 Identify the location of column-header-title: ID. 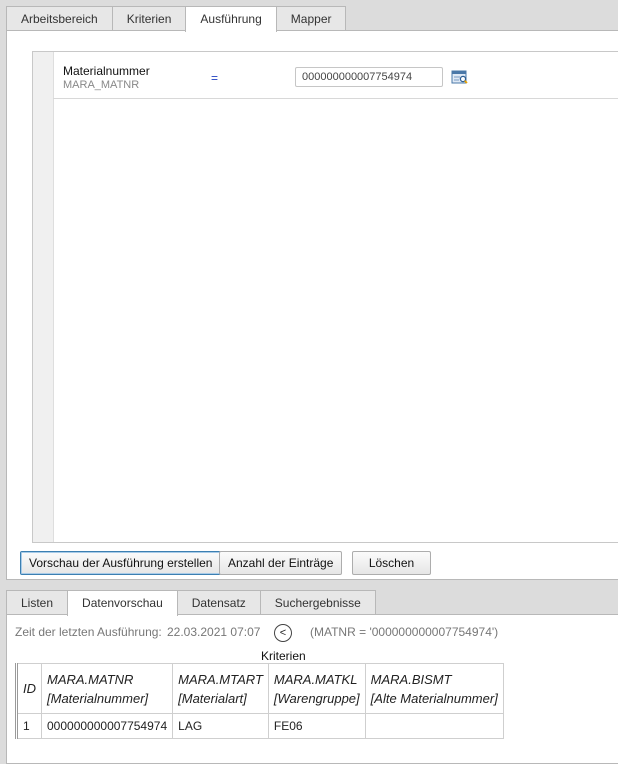
(29, 688).